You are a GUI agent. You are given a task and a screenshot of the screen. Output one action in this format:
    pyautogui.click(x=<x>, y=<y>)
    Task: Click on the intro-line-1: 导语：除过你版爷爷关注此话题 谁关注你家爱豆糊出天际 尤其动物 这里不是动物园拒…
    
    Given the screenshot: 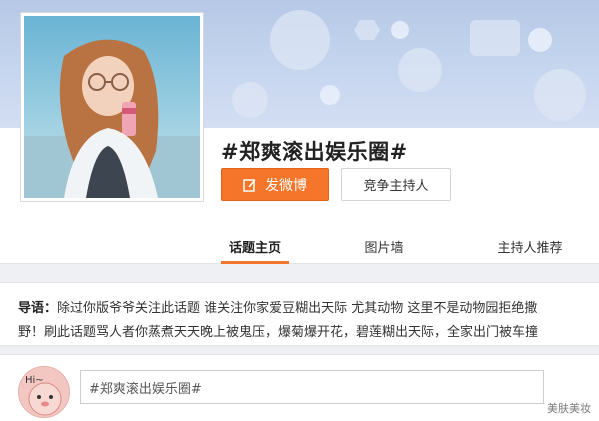 What is the action you would take?
    pyautogui.click(x=300, y=309)
    